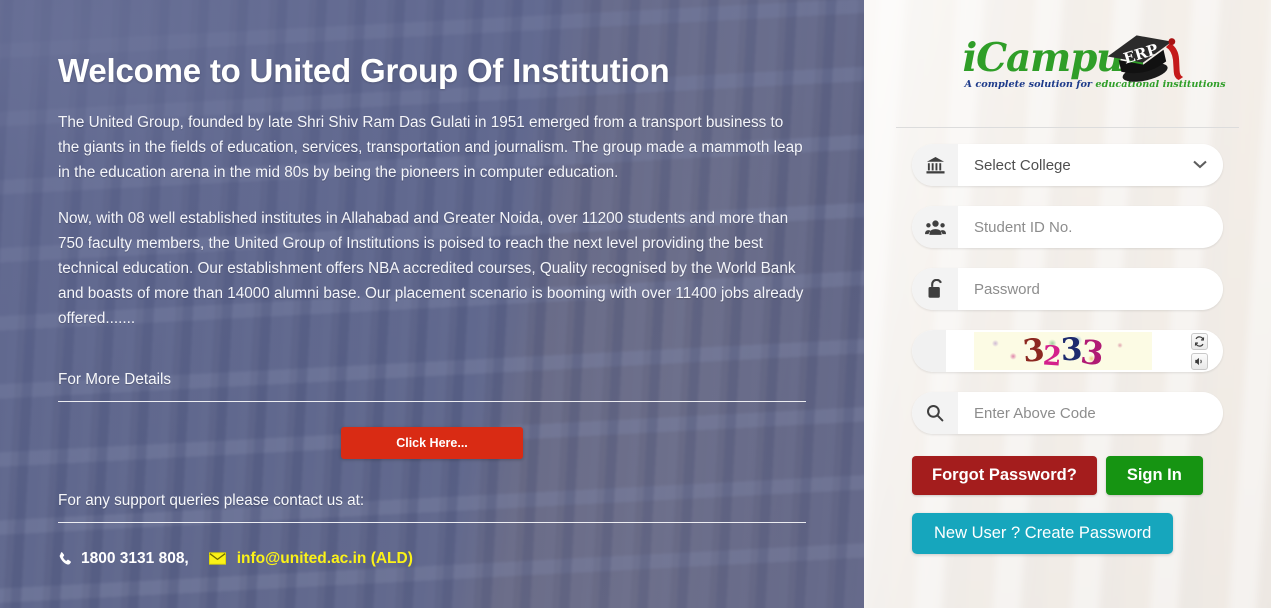 The width and height of the screenshot is (1271, 608). Describe the element at coordinates (1043, 533) in the screenshot. I see `create-password-button: New User ? Create Password` at that location.